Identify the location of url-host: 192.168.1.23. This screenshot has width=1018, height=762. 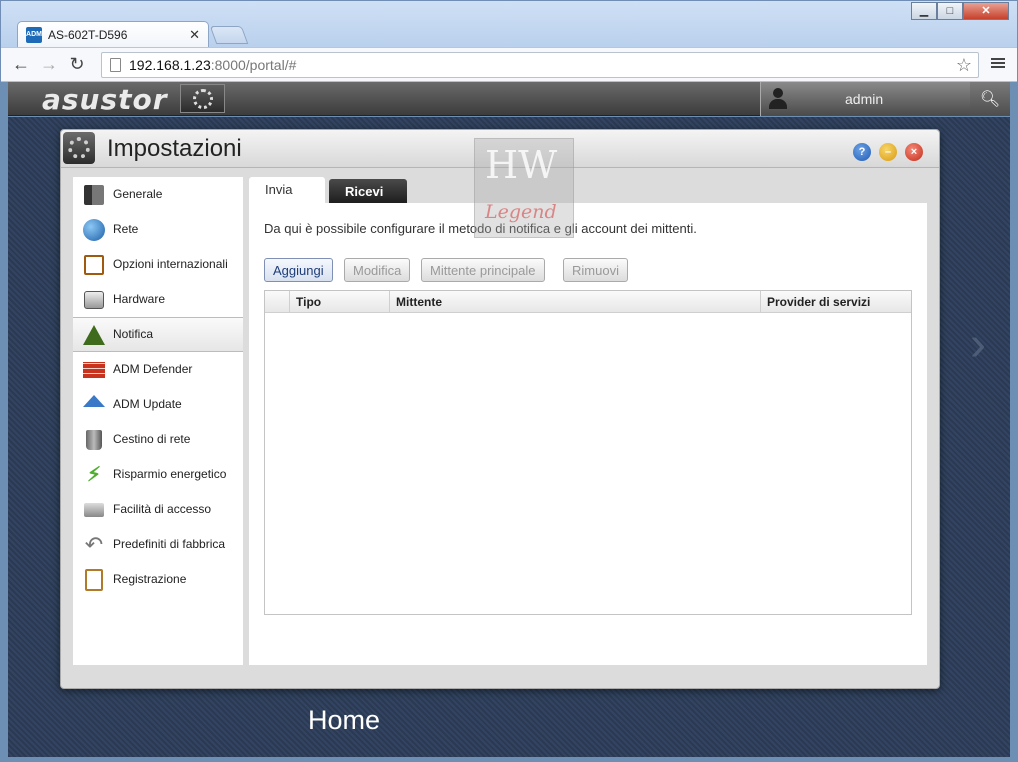
(170, 65).